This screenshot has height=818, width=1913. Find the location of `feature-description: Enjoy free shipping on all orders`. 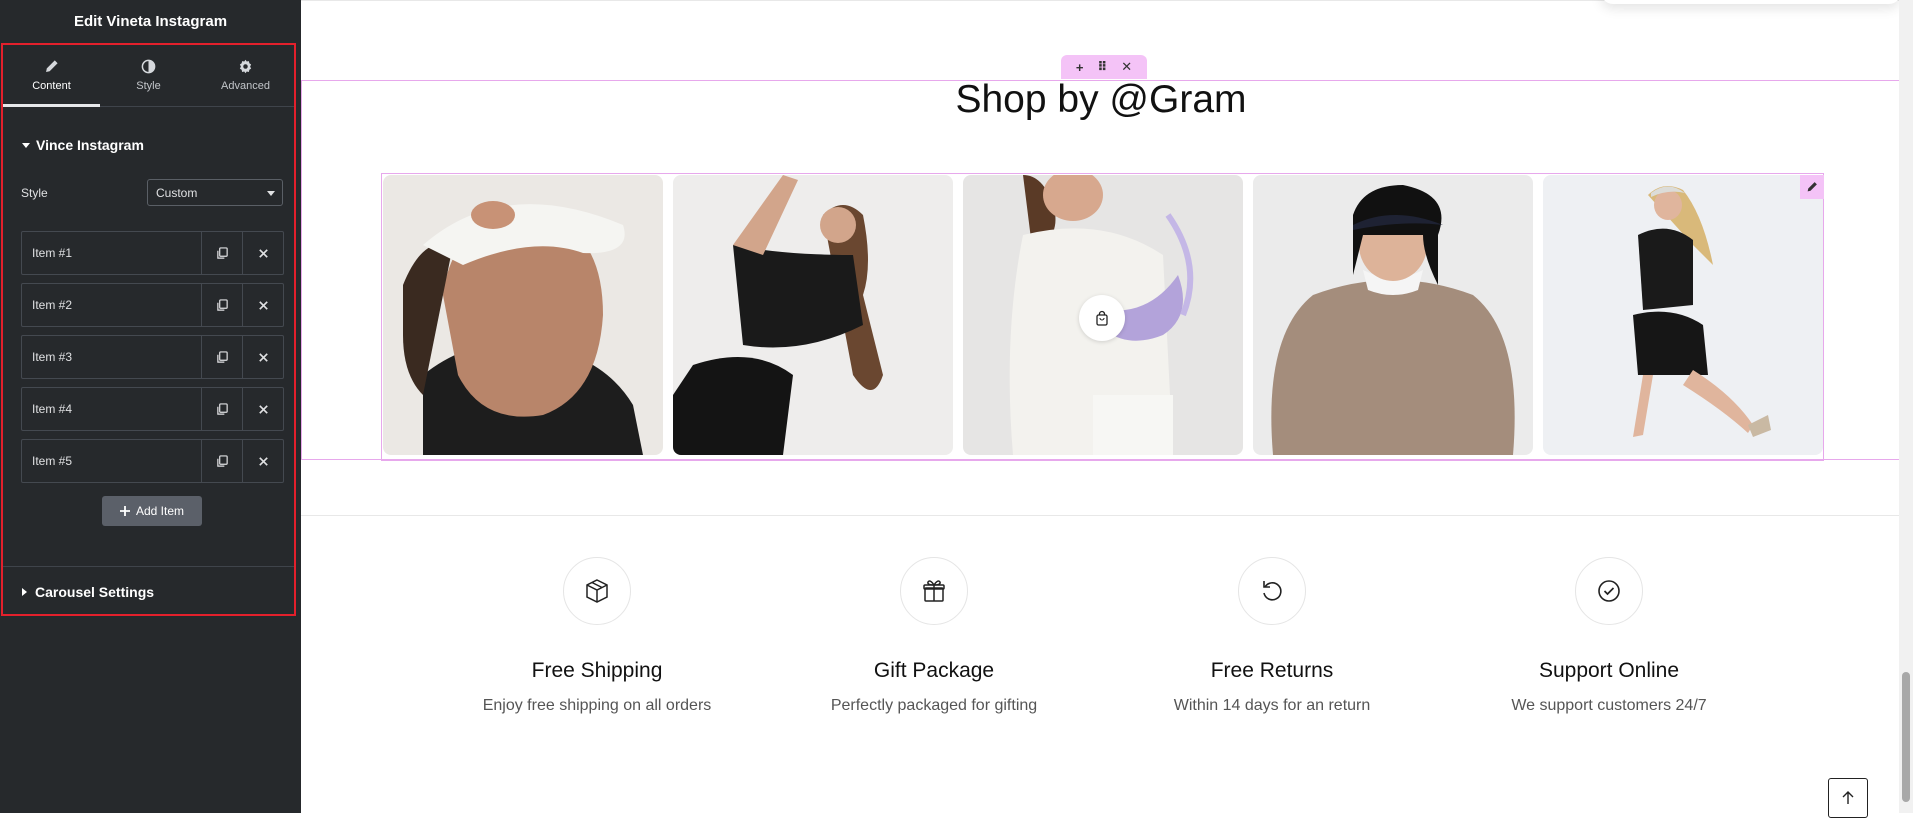

feature-description: Enjoy free shipping on all orders is located at coordinates (597, 705).